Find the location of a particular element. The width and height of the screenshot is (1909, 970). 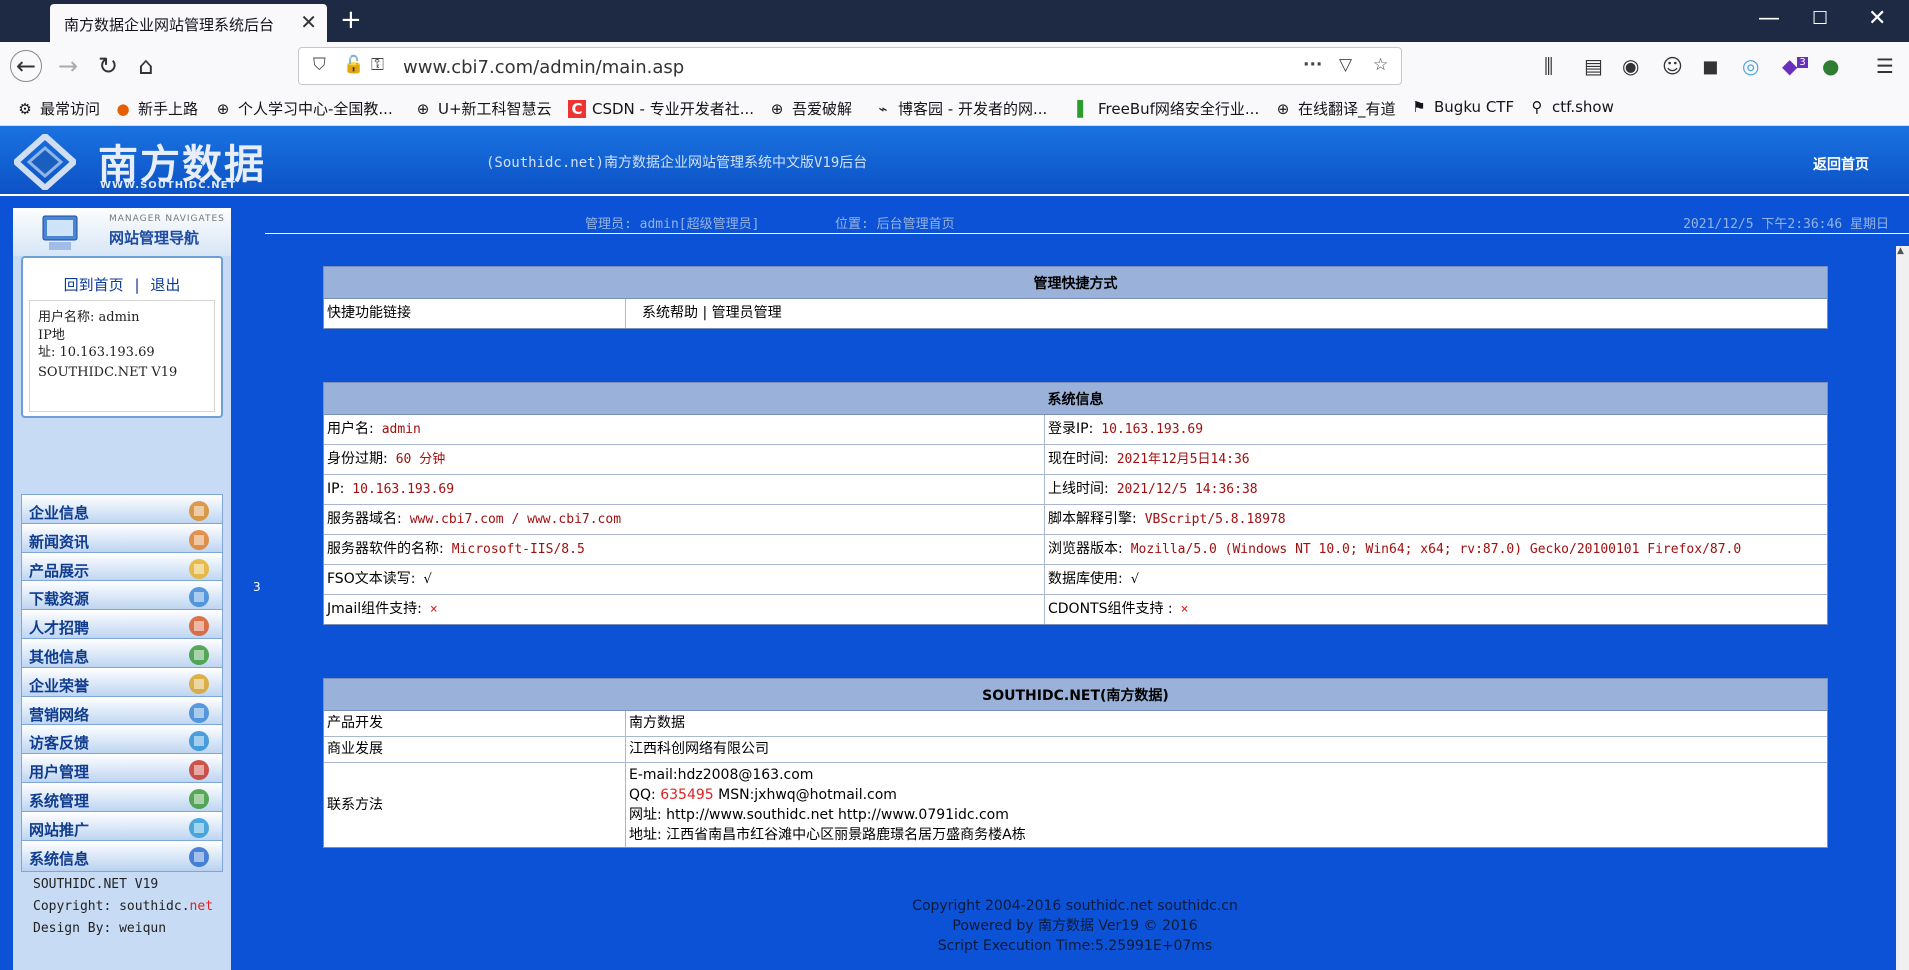

close-tab-icon: ✕ is located at coordinates (308, 22).